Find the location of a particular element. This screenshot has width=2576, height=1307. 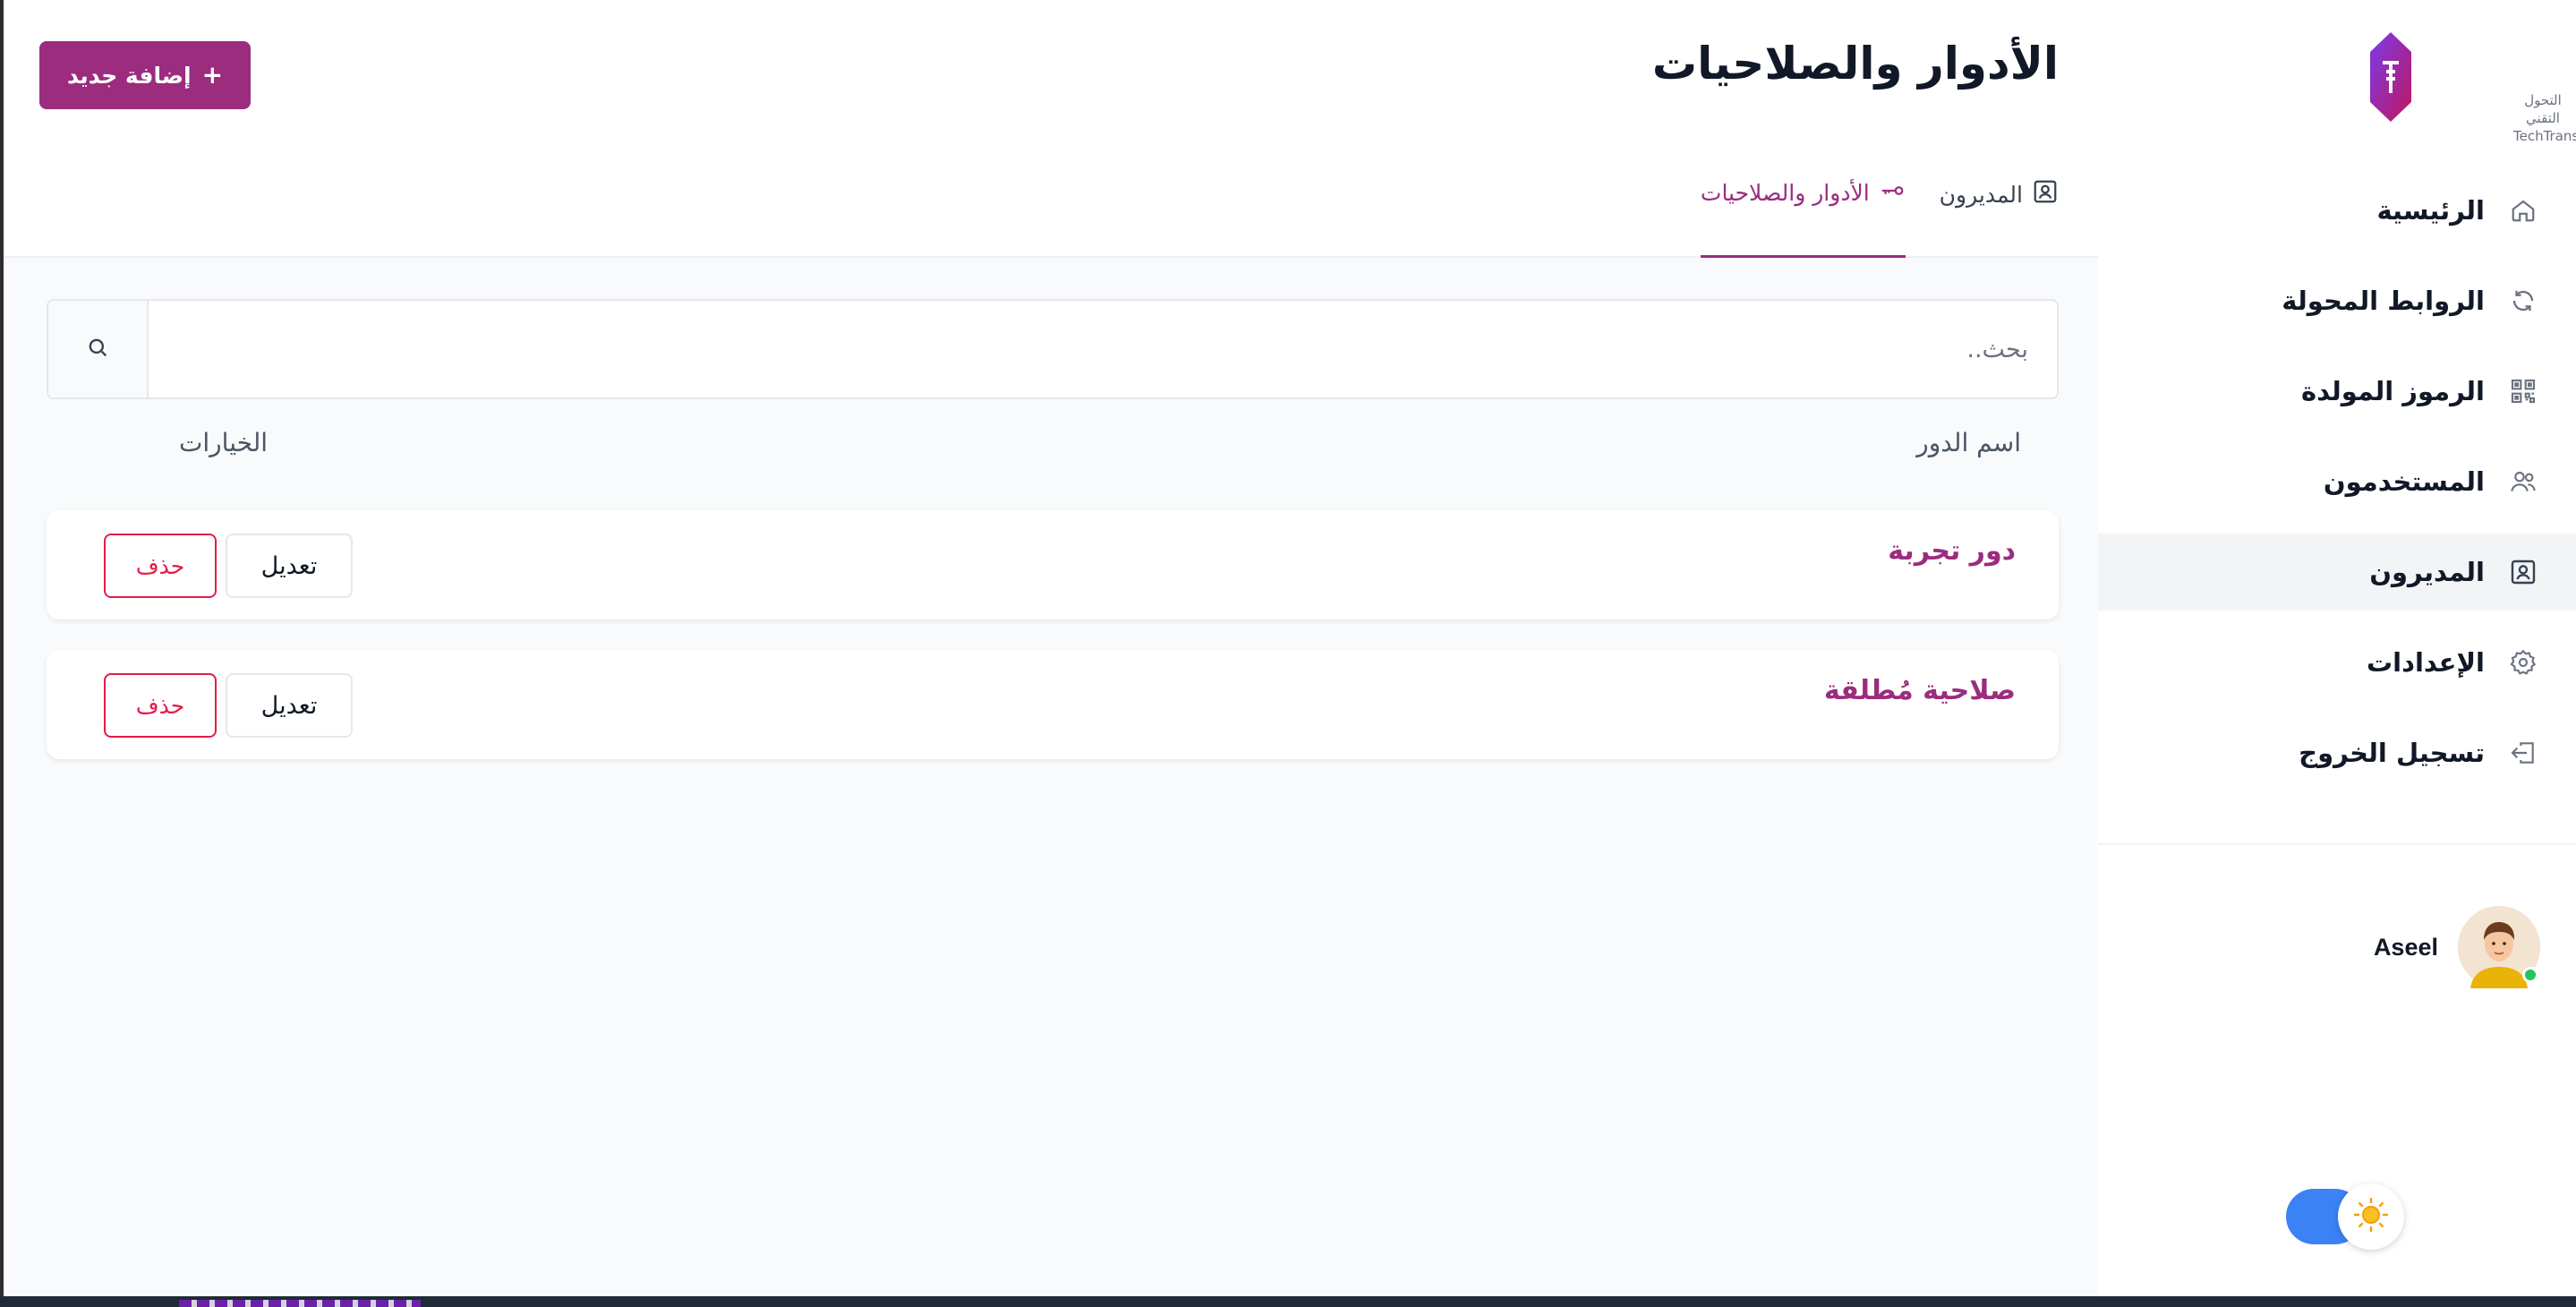

sidebar-item-label: المديرون is located at coordinates (2427, 572).